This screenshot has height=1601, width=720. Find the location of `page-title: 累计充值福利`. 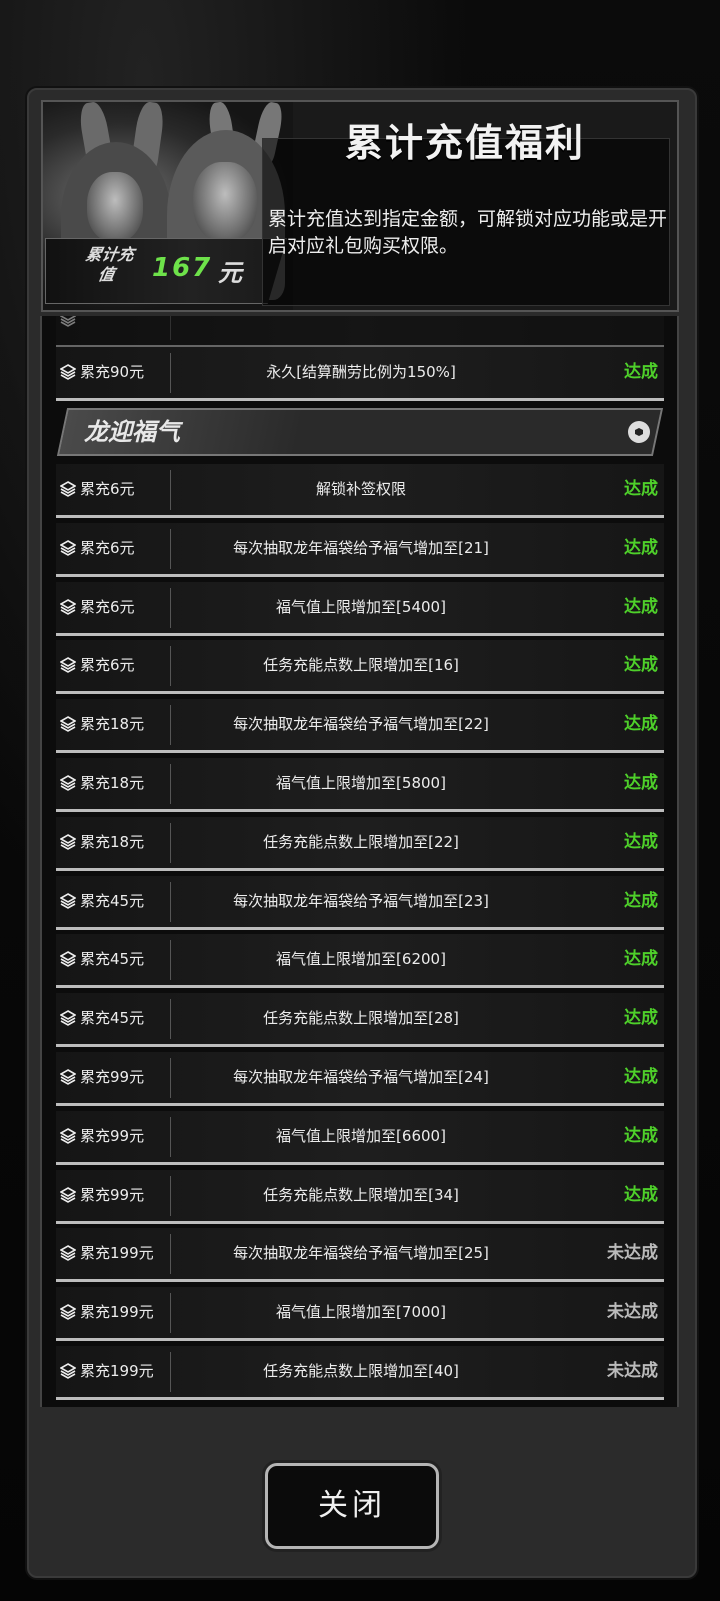

page-title: 累计充值福利 is located at coordinates (464, 143).